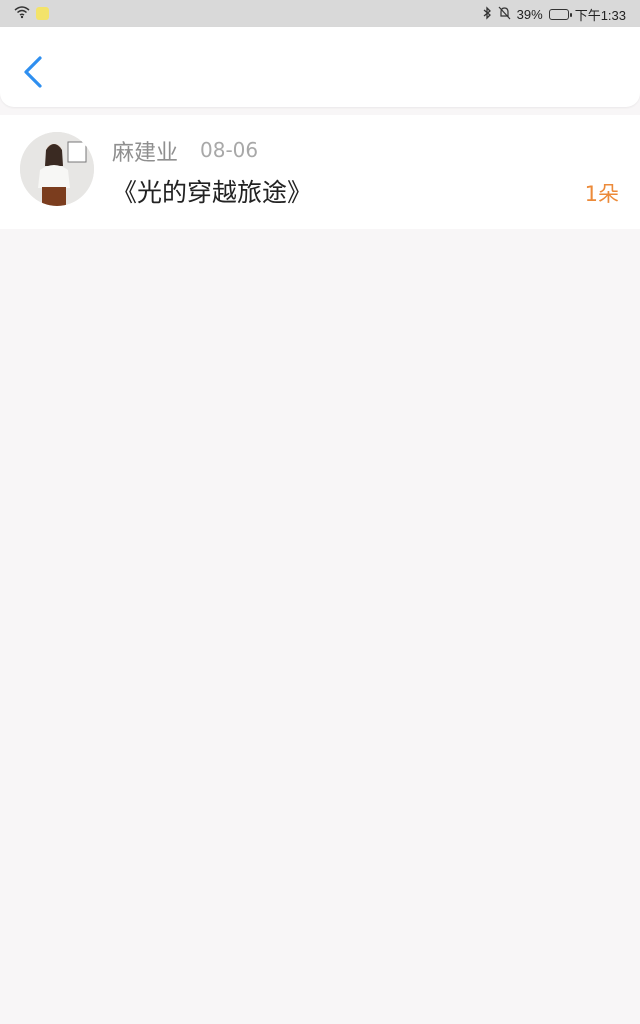 The height and width of the screenshot is (1024, 640). I want to click on back-button, so click(34, 72).